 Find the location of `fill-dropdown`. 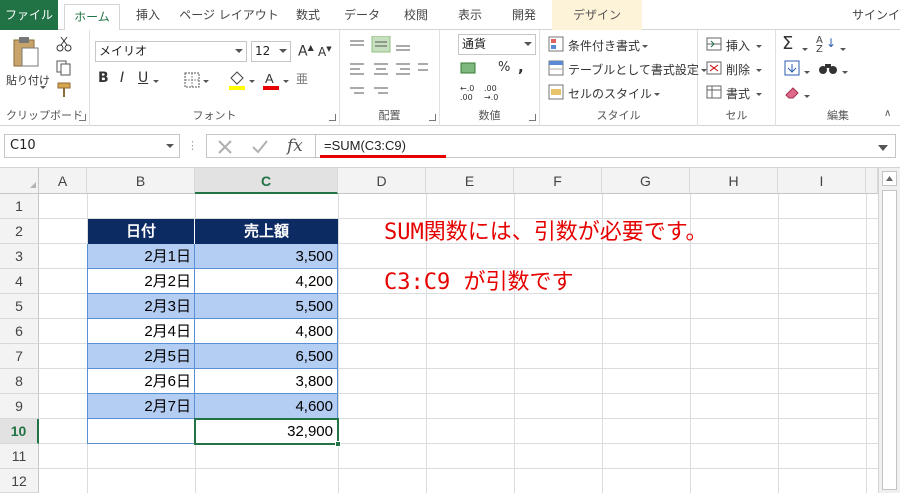

fill-dropdown is located at coordinates (806, 72).